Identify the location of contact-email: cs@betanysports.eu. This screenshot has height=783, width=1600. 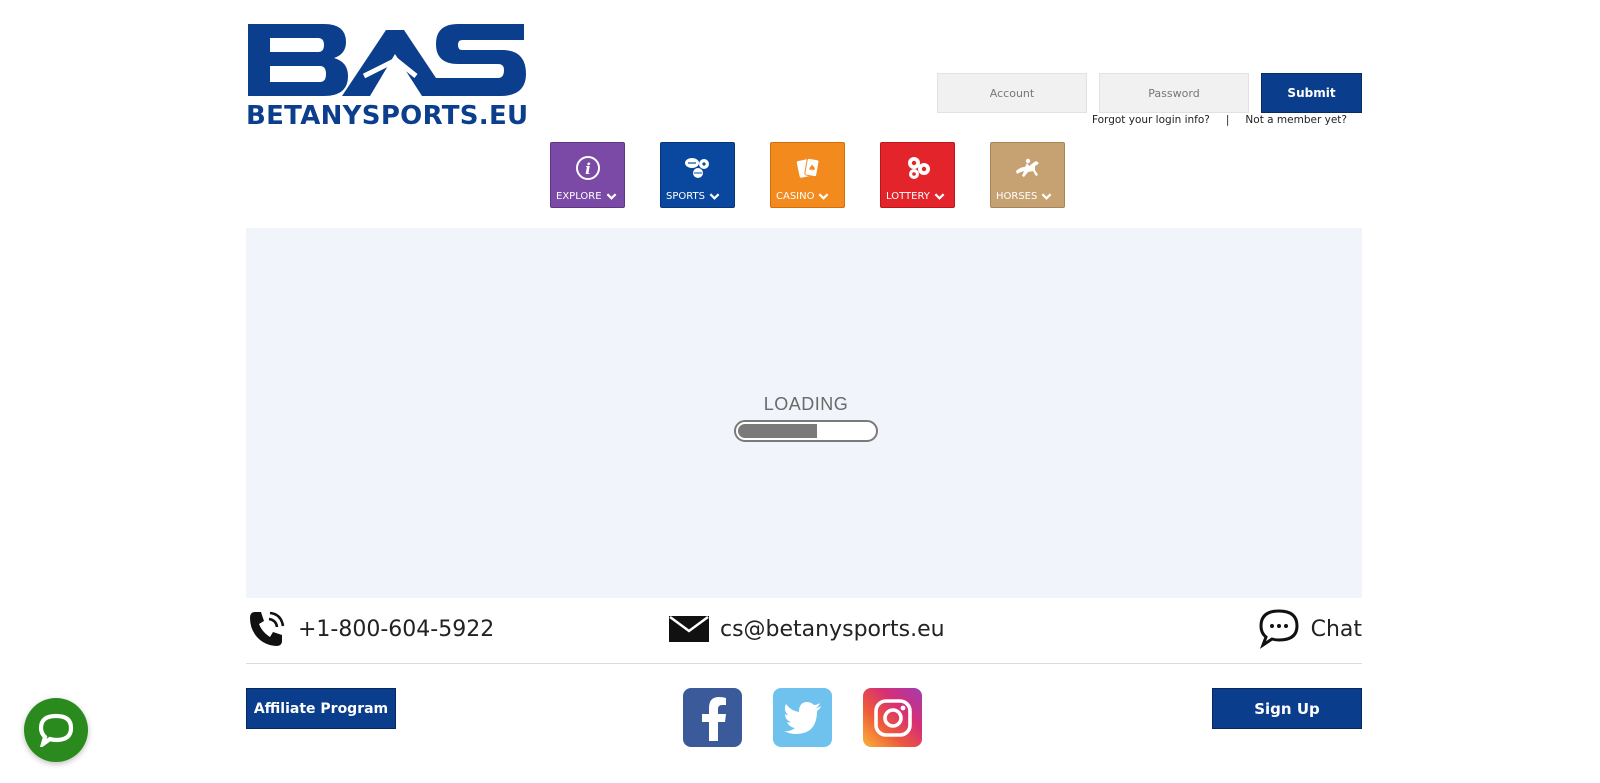
(806, 629).